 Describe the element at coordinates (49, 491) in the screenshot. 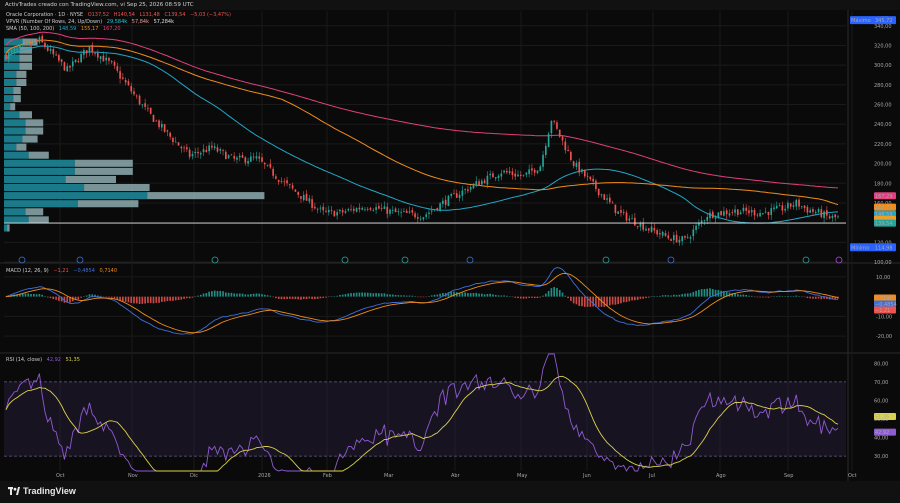

I see `tradingview-brand: TradingView` at that location.